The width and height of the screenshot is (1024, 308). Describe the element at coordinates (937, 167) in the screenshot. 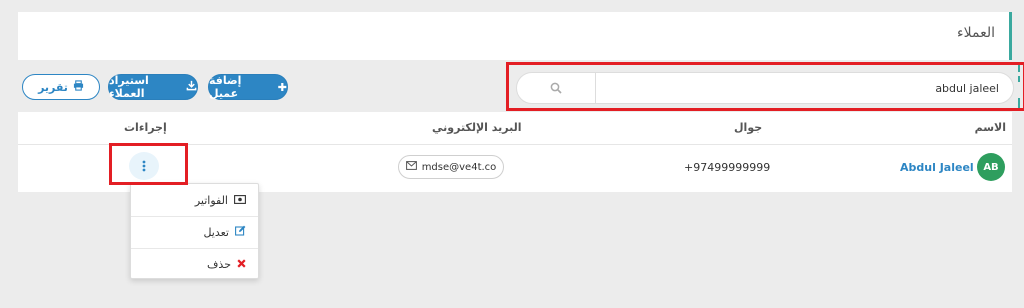

I see `customer-name-link: Abdul Jaleel` at that location.